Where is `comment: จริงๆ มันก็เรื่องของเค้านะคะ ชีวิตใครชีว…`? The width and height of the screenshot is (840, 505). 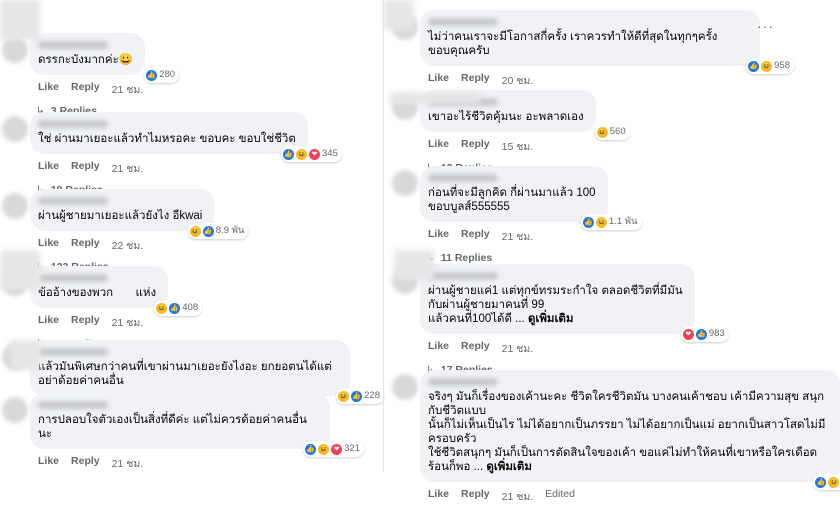 comment: จริงๆ มันก็เรื่องของเค้านะคะ ชีวิตใครชีว… is located at coordinates (616, 437).